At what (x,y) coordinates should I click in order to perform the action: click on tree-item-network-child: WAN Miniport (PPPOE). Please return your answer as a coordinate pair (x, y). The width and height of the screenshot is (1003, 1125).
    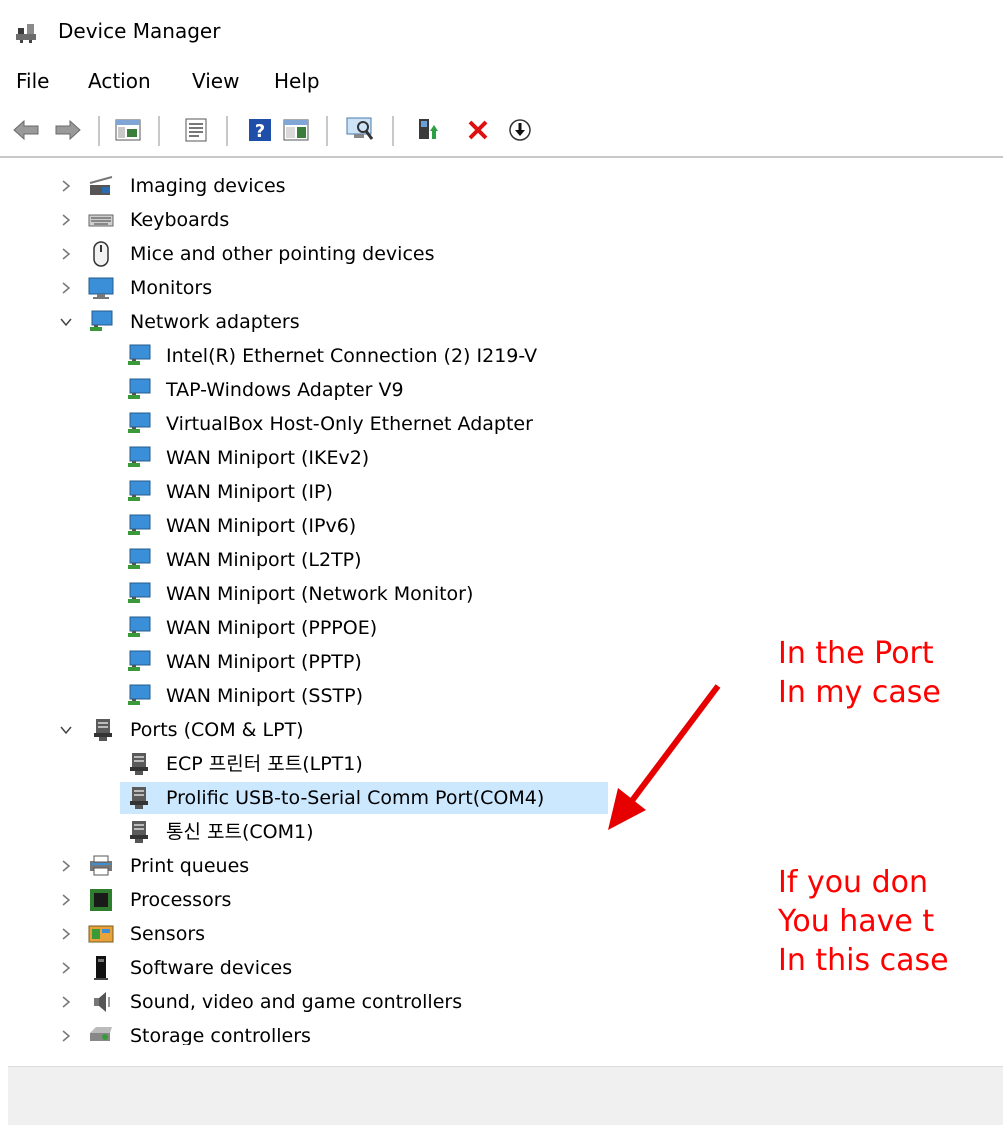
    Looking at the image, I should click on (350, 628).